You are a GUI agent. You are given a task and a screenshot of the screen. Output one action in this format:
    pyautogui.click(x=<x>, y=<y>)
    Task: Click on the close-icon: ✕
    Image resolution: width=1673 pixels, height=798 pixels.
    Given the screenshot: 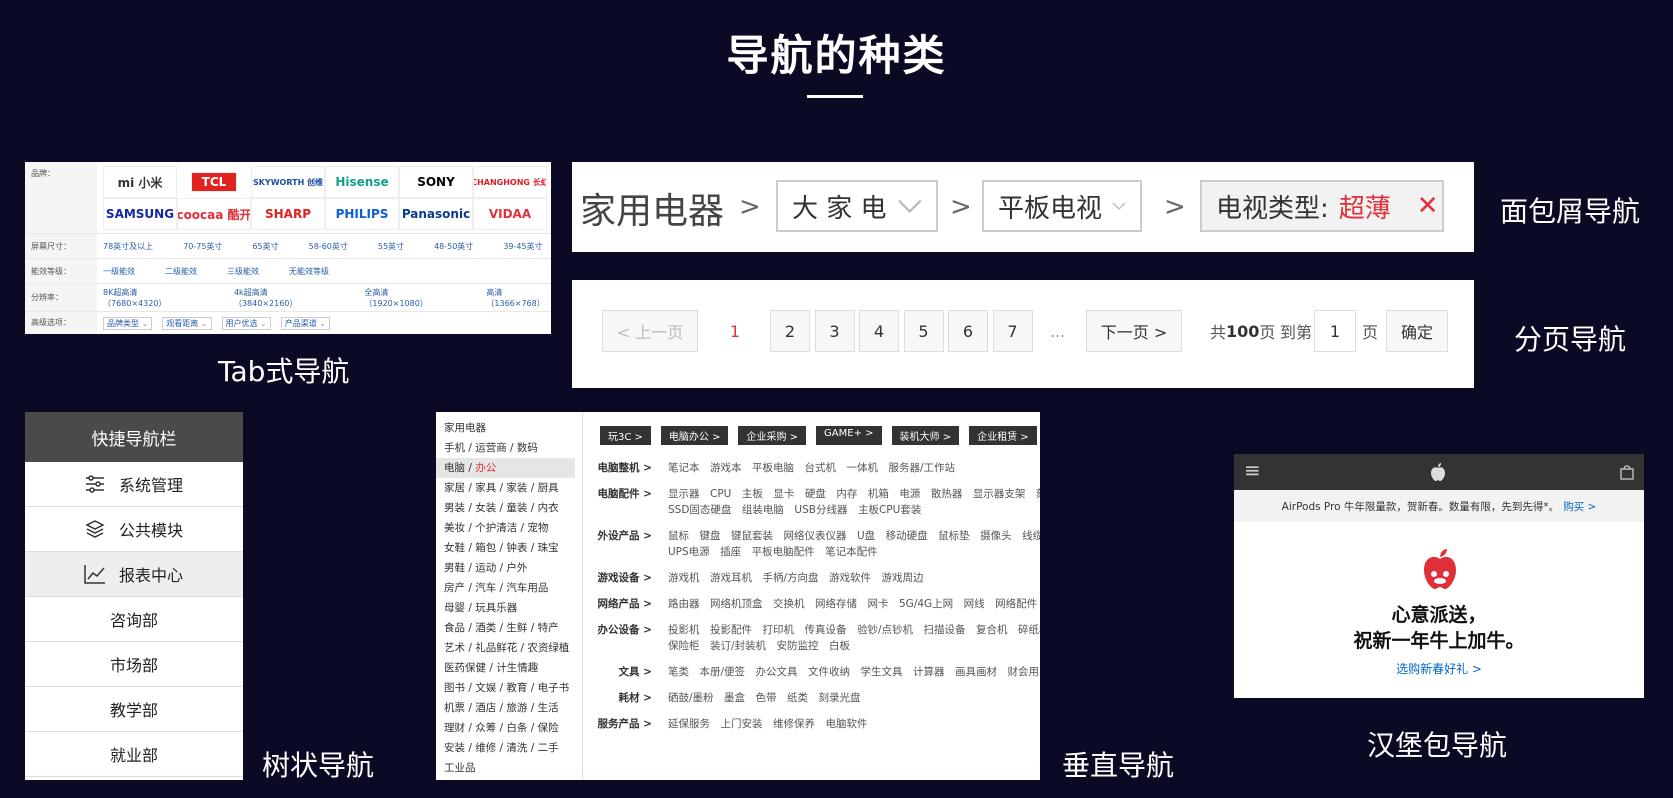 What is the action you would take?
    pyautogui.click(x=1428, y=206)
    